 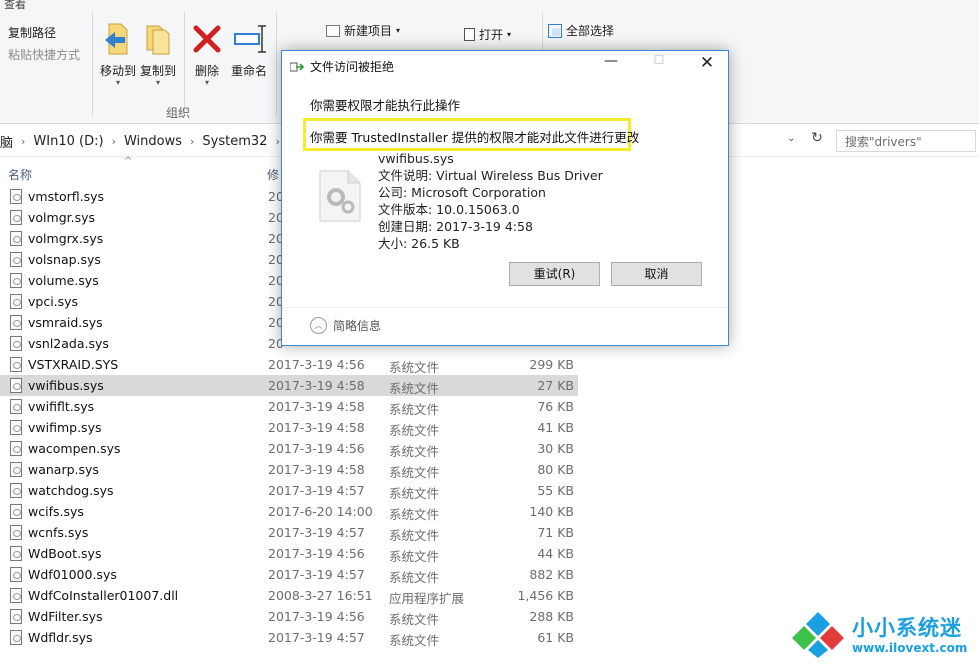 I want to click on watermark: 小小系统迷 www.ilovext.com, so click(x=883, y=633).